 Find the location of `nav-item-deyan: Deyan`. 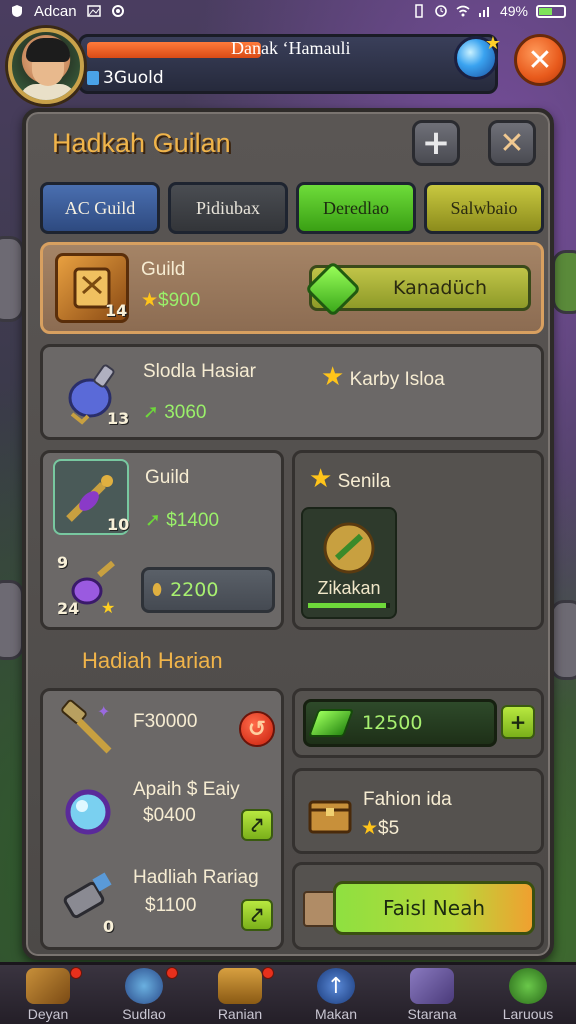

nav-item-deyan: Deyan is located at coordinates (48, 994).